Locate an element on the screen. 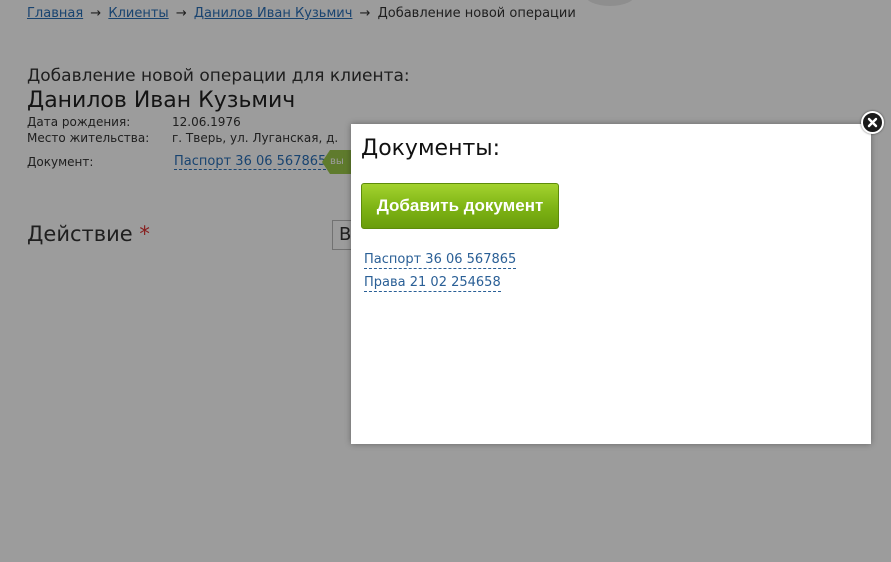 The width and height of the screenshot is (891, 562). document-list-item: Права 21 02 254658 is located at coordinates (432, 283).